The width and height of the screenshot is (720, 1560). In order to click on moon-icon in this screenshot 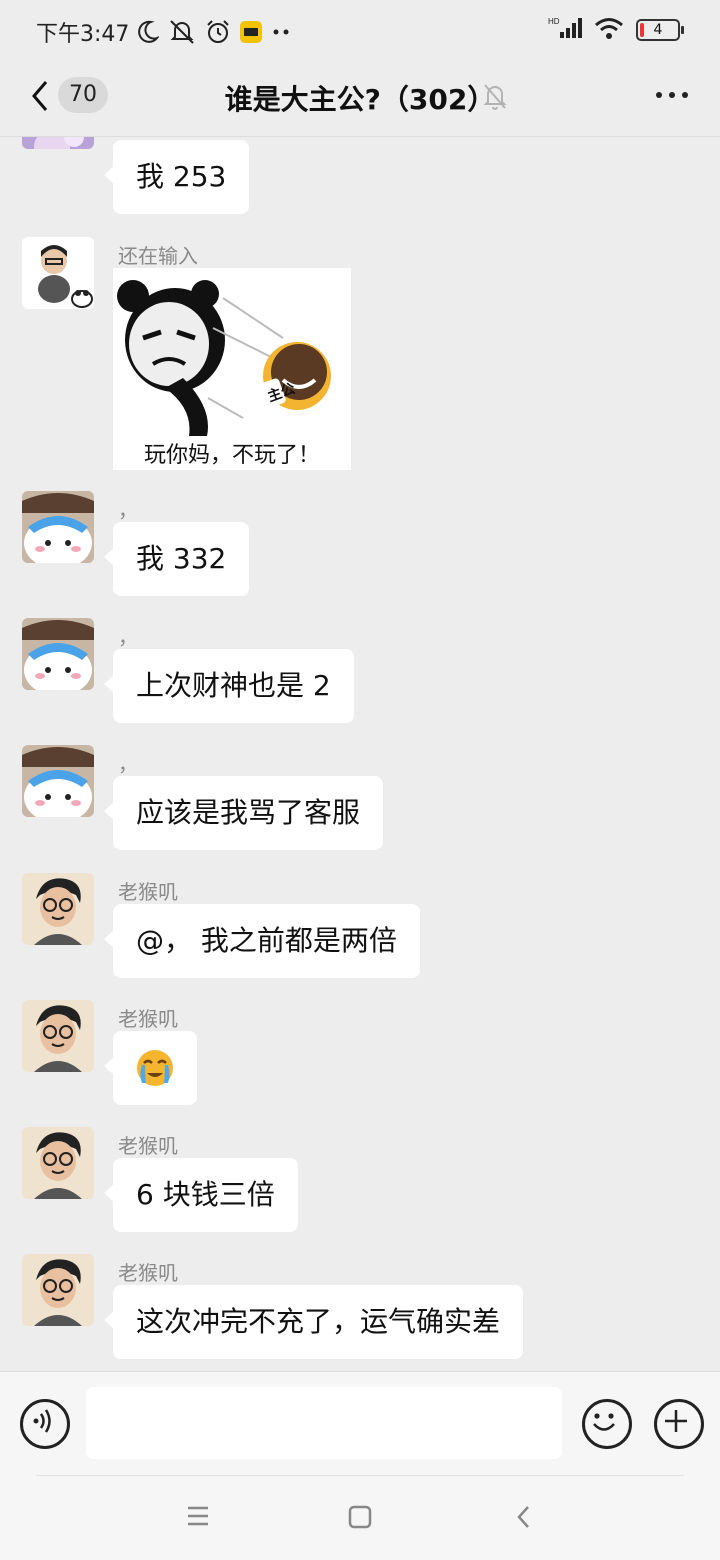, I will do `click(148, 32)`.